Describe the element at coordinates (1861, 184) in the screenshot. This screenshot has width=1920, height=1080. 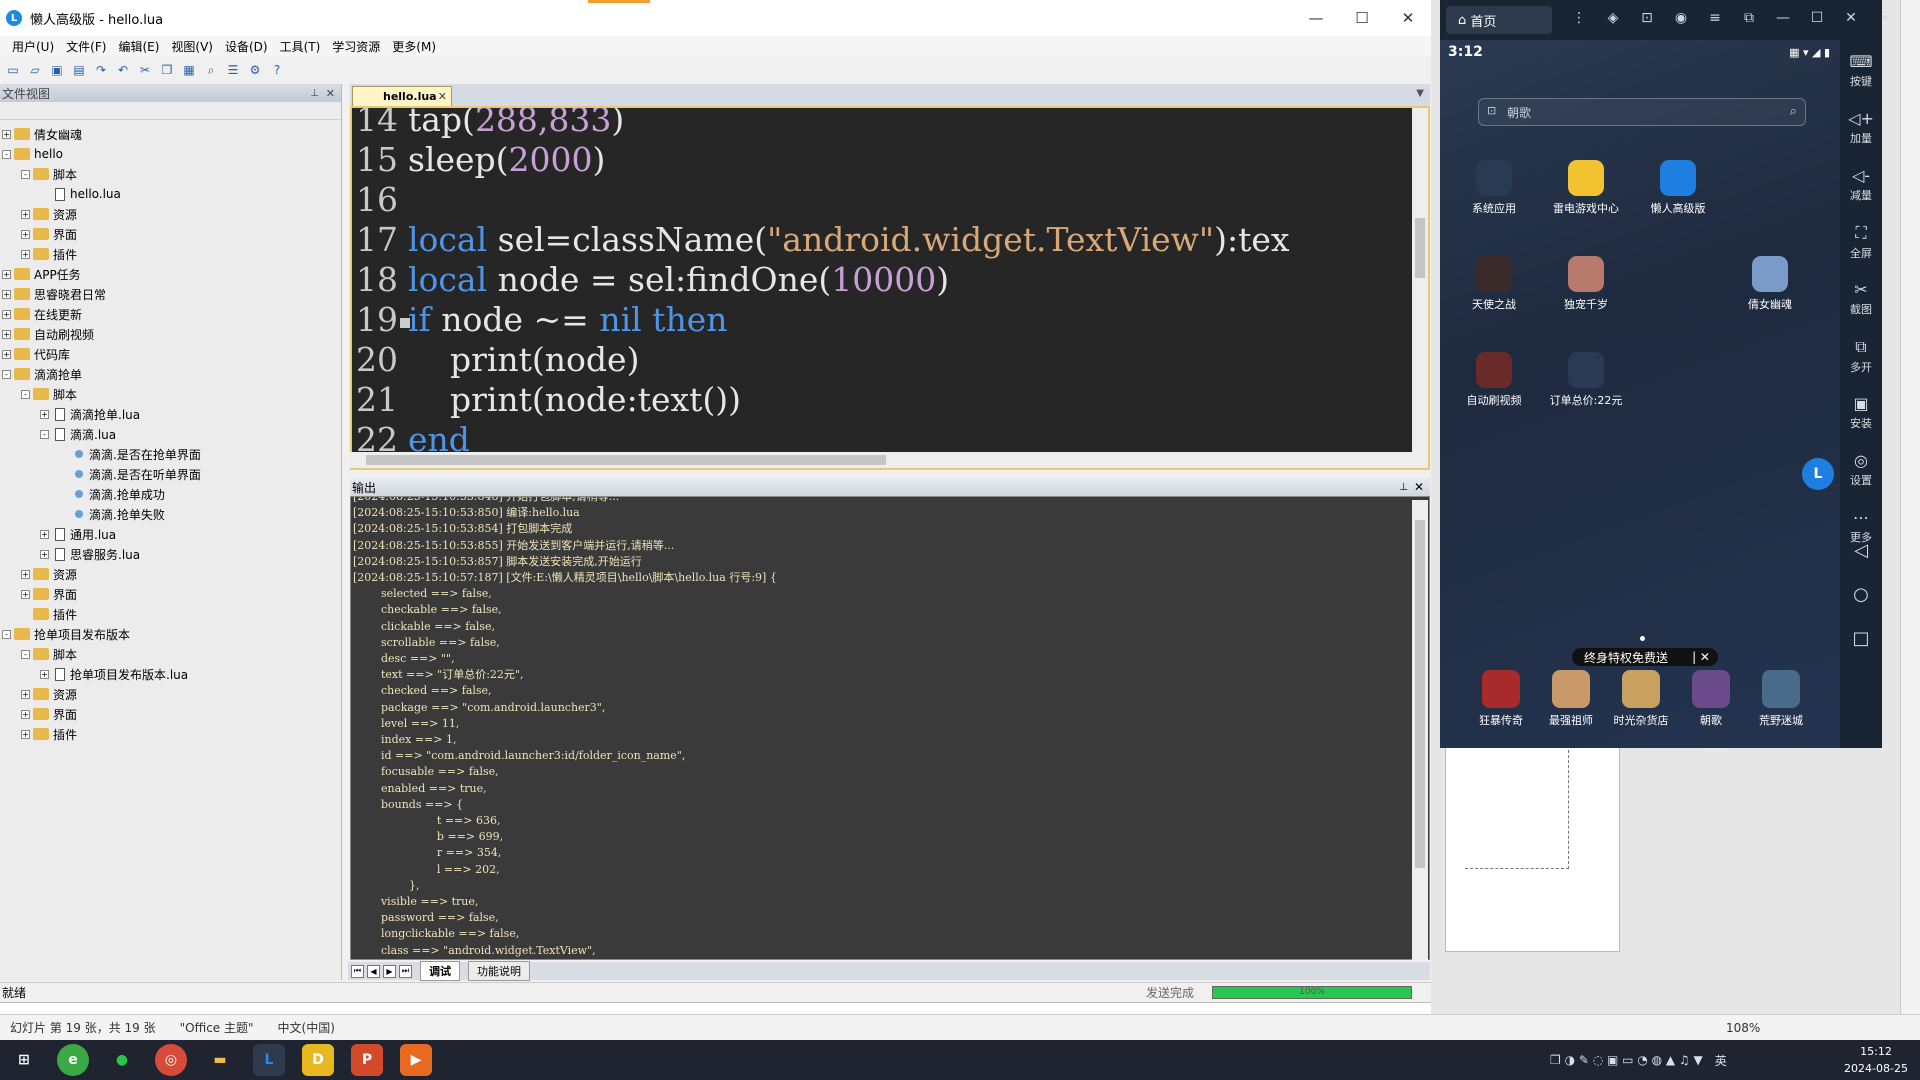
I see `sidebar-button: ◁- 减量` at that location.